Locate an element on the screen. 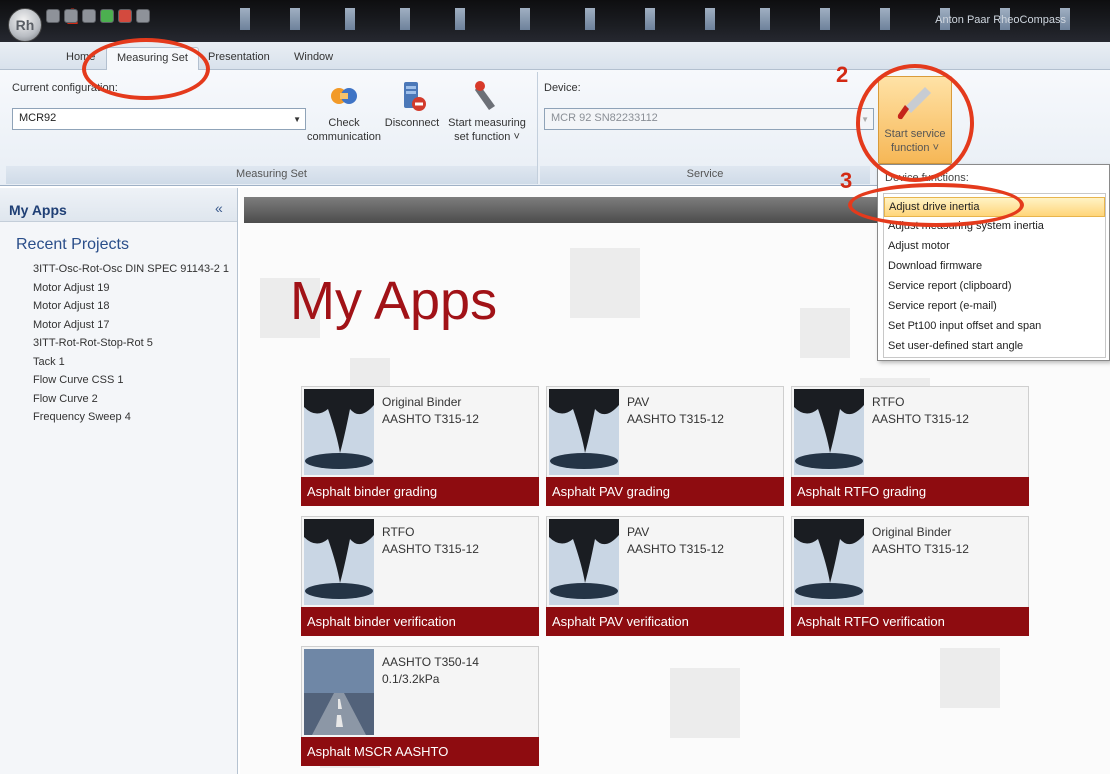 This screenshot has width=1110, height=774. service-group-label: Service is located at coordinates (705, 175).